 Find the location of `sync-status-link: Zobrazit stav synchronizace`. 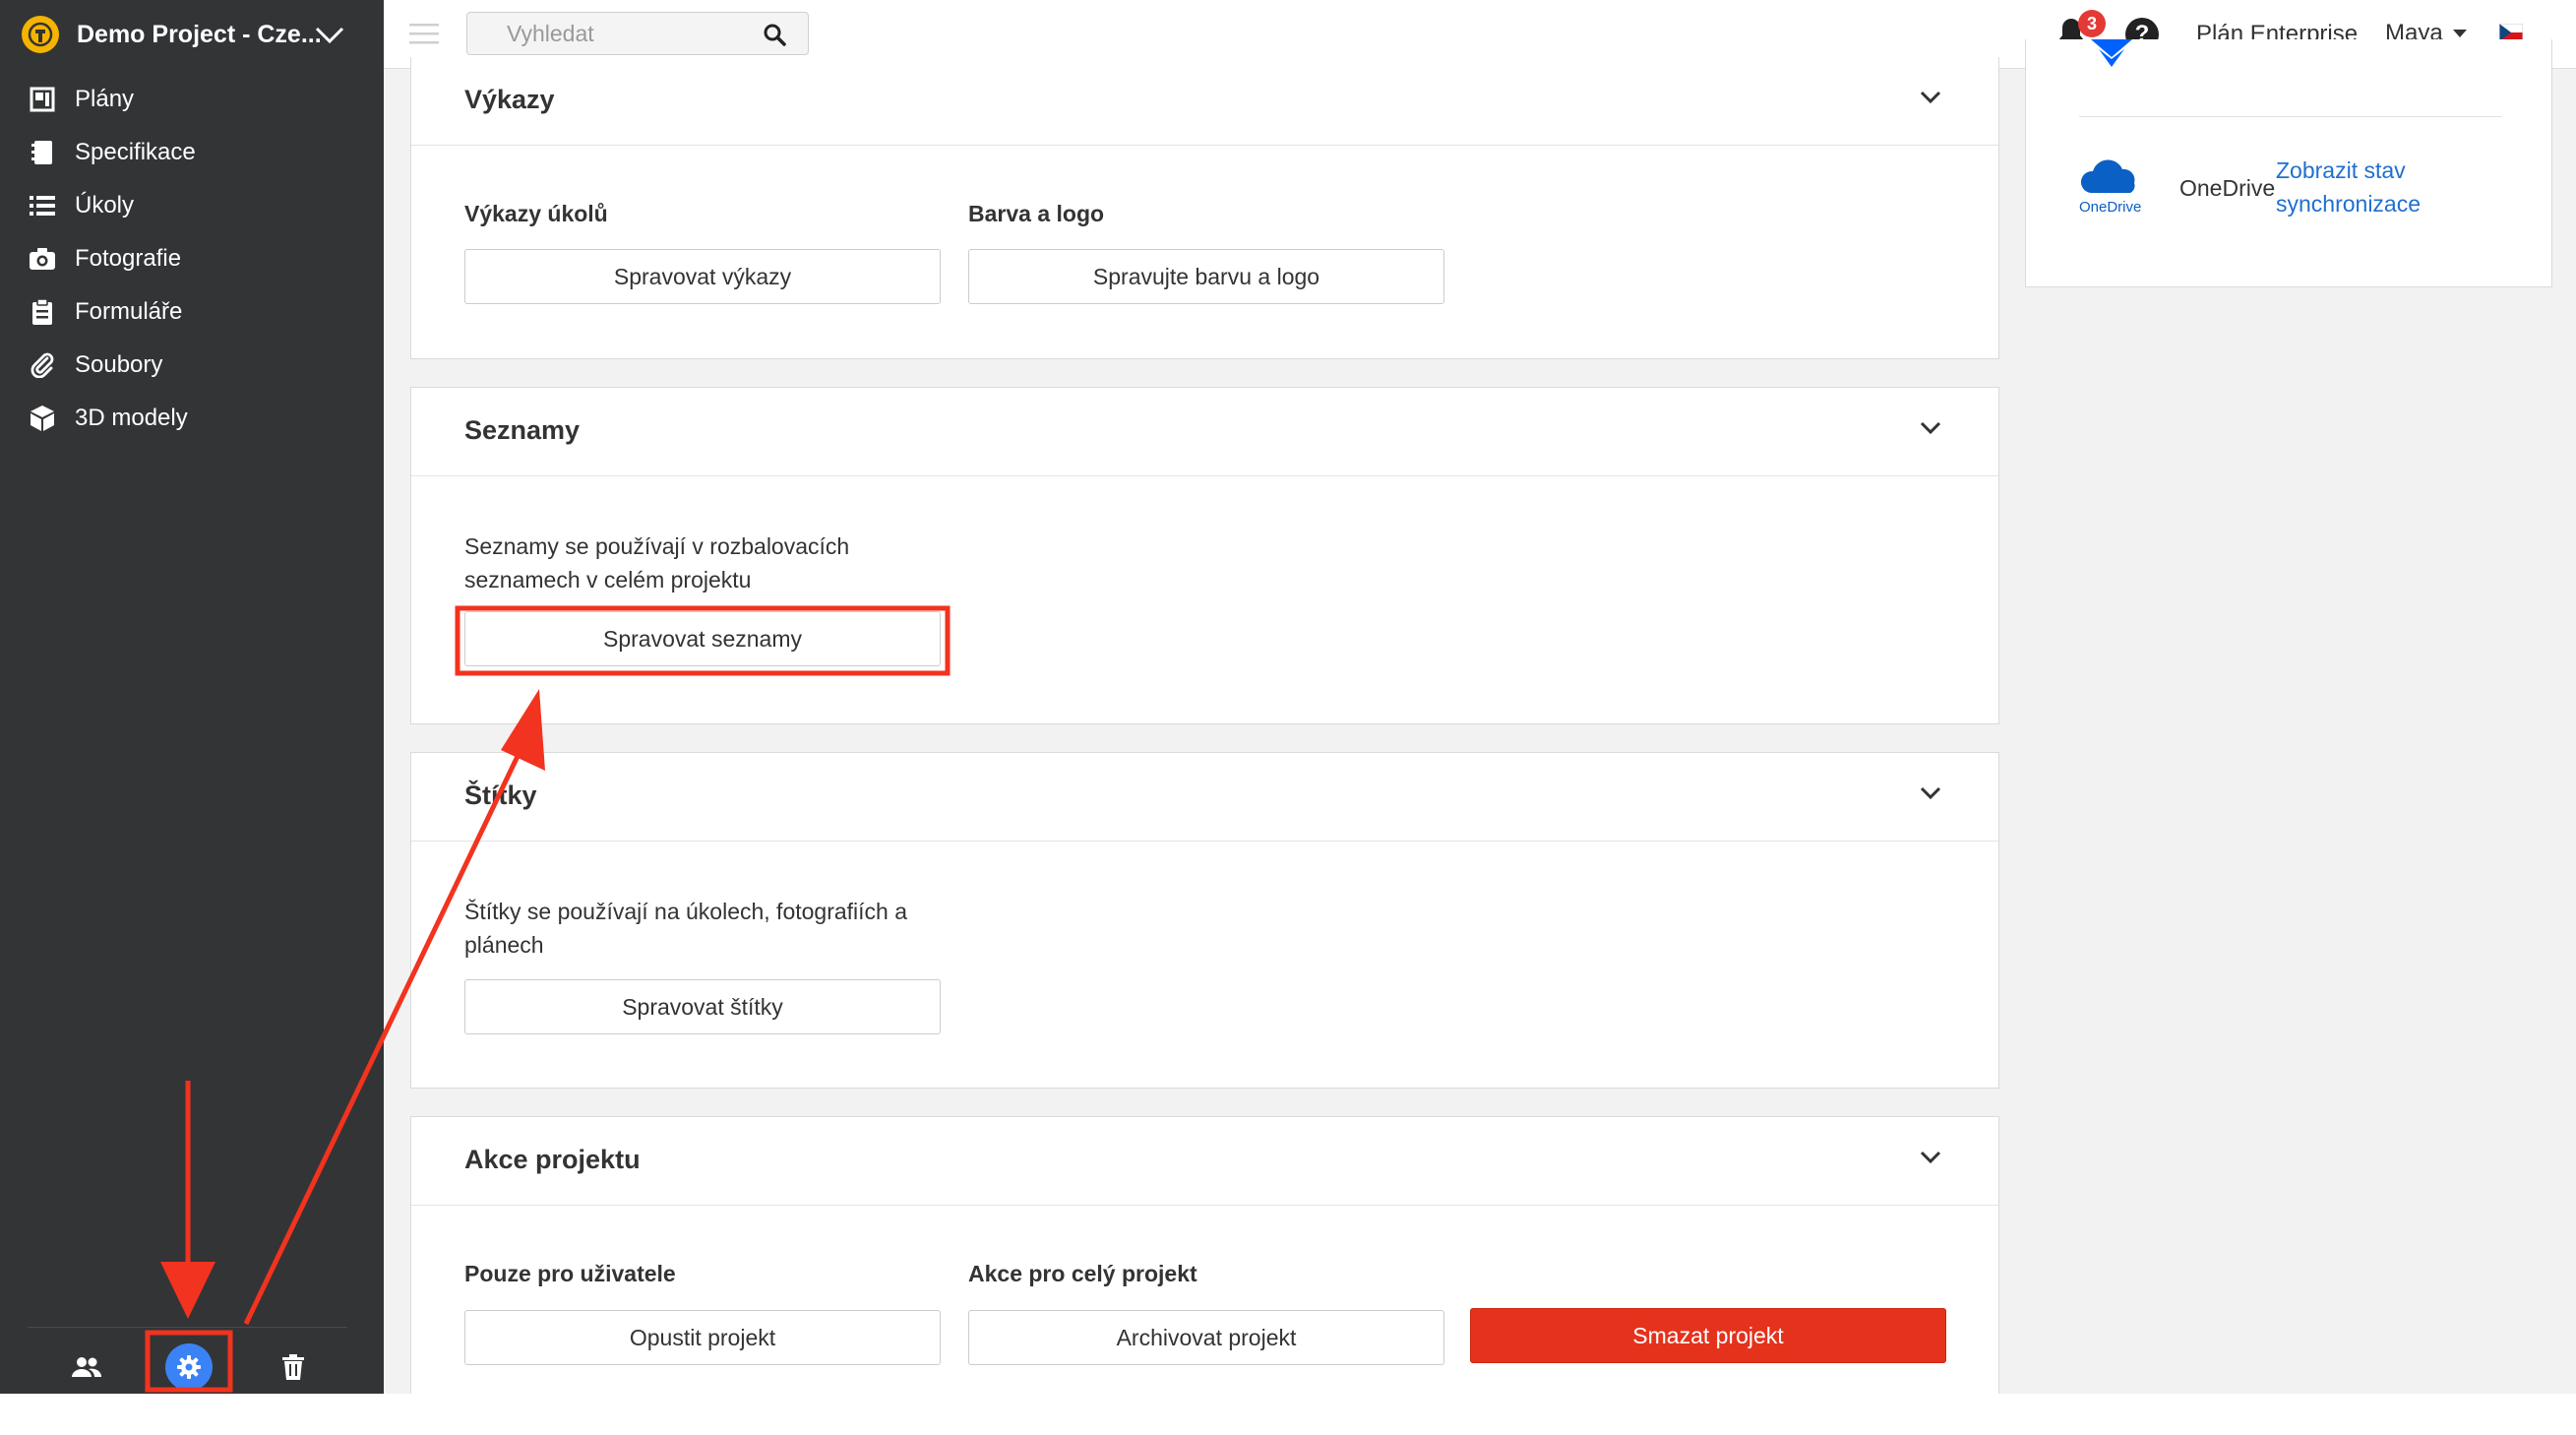

sync-status-link: Zobrazit stav synchronizace is located at coordinates (2374, 187).